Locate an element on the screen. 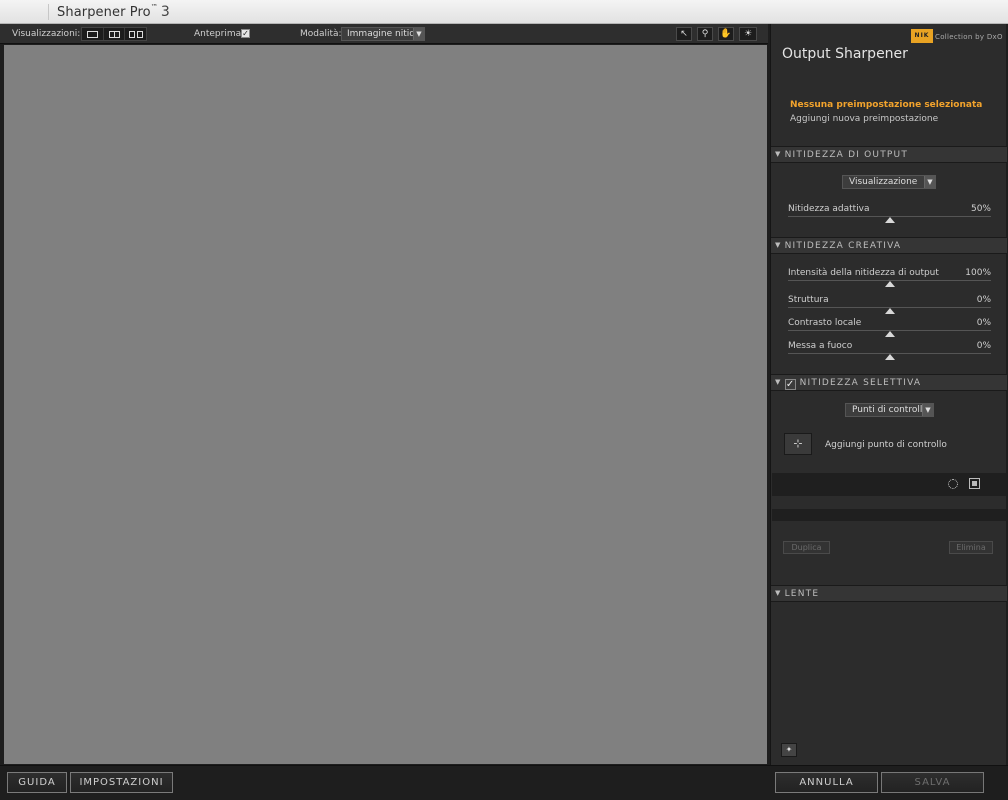  view-mode-group is located at coordinates (114, 34).